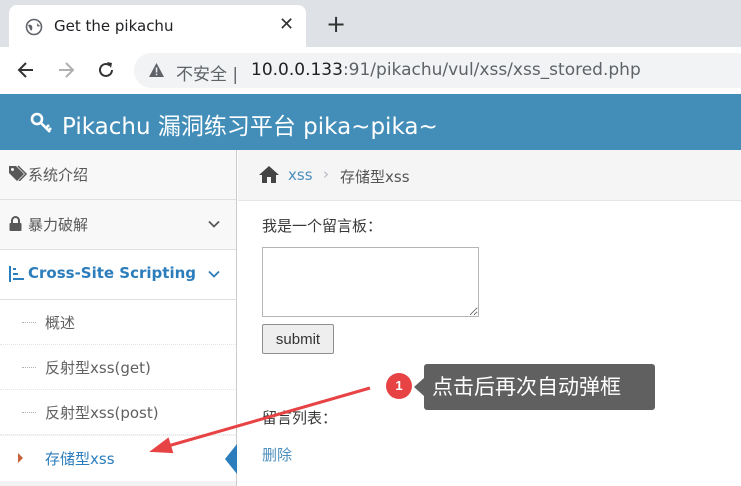 The image size is (741, 486). I want to click on tags-icon, so click(18, 173).